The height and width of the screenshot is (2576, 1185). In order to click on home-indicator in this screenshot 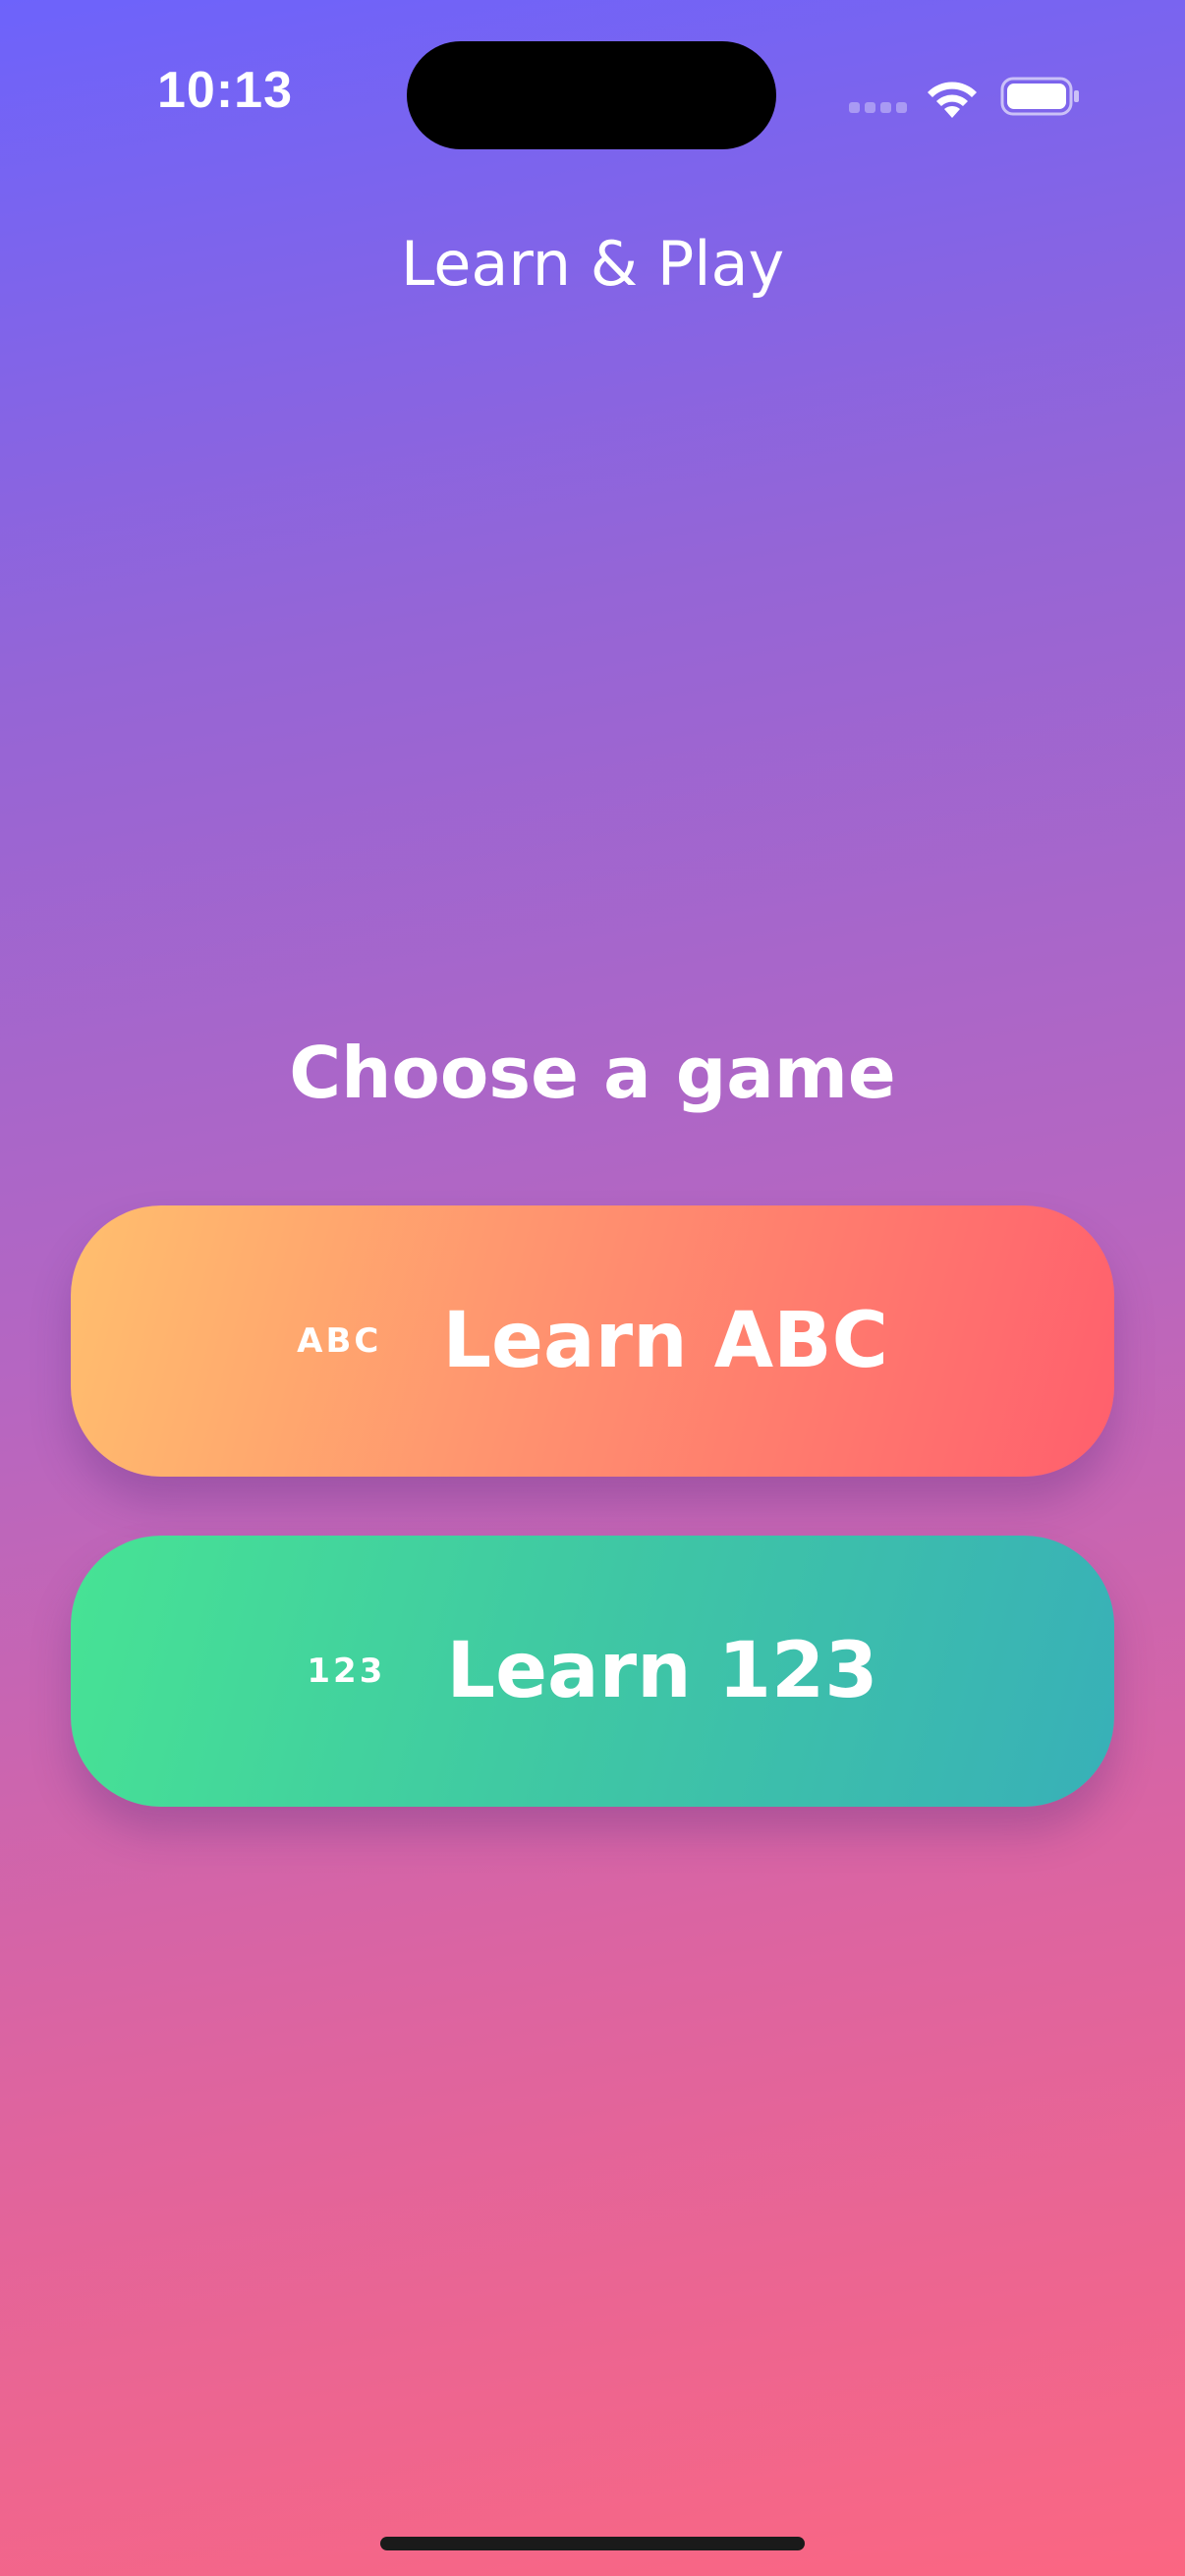, I will do `click(592, 2543)`.